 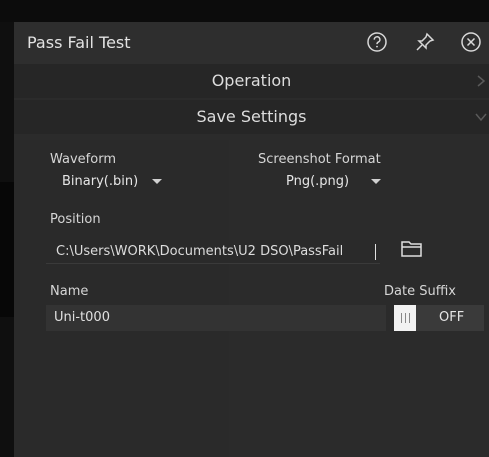 What do you see at coordinates (75, 219) in the screenshot?
I see `position-label: Position` at bounding box center [75, 219].